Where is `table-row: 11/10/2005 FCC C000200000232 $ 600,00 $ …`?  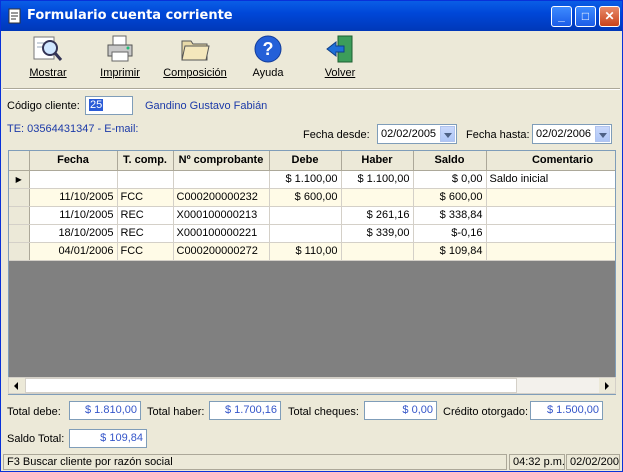
table-row: 11/10/2005 FCC C000200000232 $ 600,00 $ … is located at coordinates (312, 197).